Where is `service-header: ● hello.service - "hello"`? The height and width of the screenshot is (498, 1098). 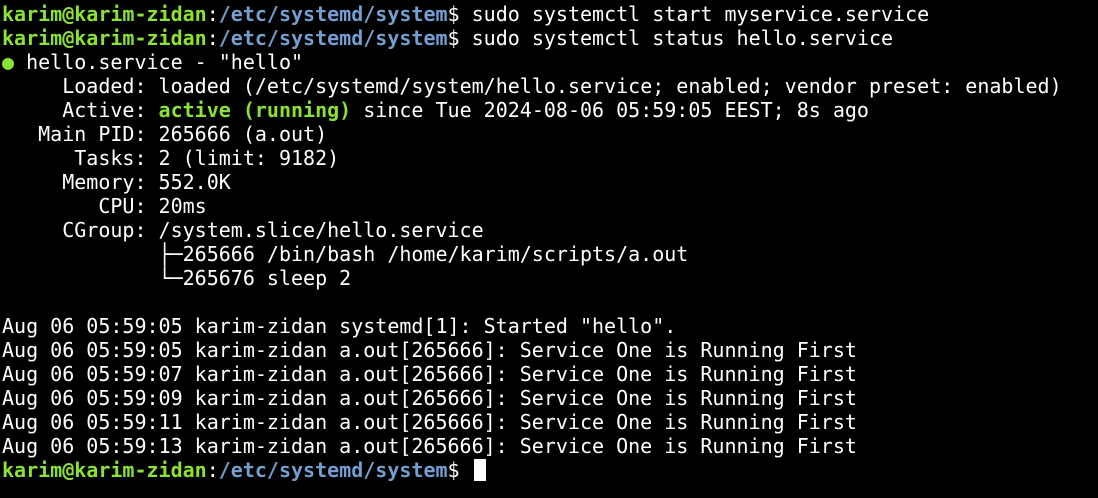 service-header: ● hello.service - "hello" is located at coordinates (550, 62).